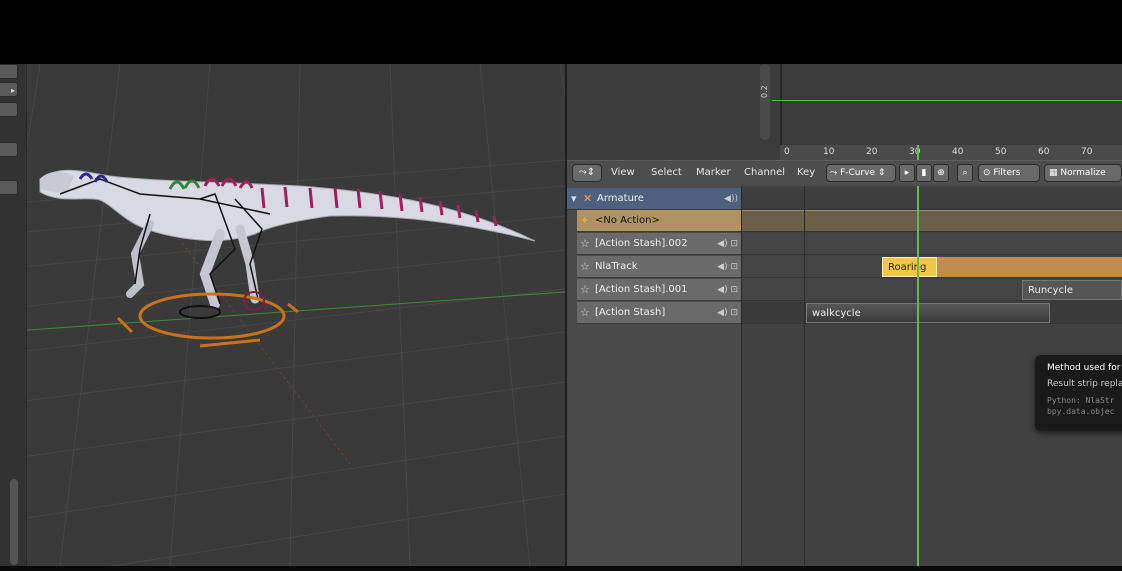 This screenshot has width=1122, height=571. Describe the element at coordinates (659, 267) in the screenshot. I see `channel-track: ☆ NlaTrack ◀) ⊡` at that location.